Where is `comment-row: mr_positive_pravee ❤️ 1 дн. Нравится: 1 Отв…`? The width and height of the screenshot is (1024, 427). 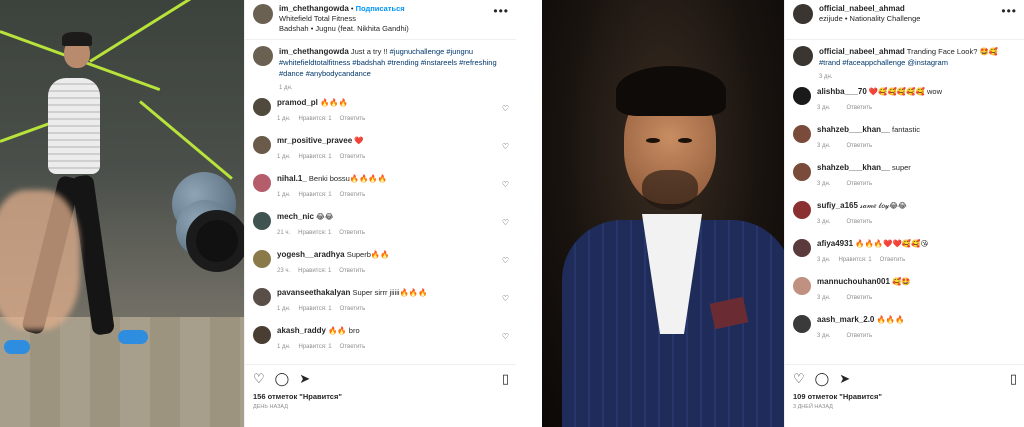
comment-row: mr_positive_pravee ❤️ 1 дн. Нравится: 1 Отв… is located at coordinates (381, 155).